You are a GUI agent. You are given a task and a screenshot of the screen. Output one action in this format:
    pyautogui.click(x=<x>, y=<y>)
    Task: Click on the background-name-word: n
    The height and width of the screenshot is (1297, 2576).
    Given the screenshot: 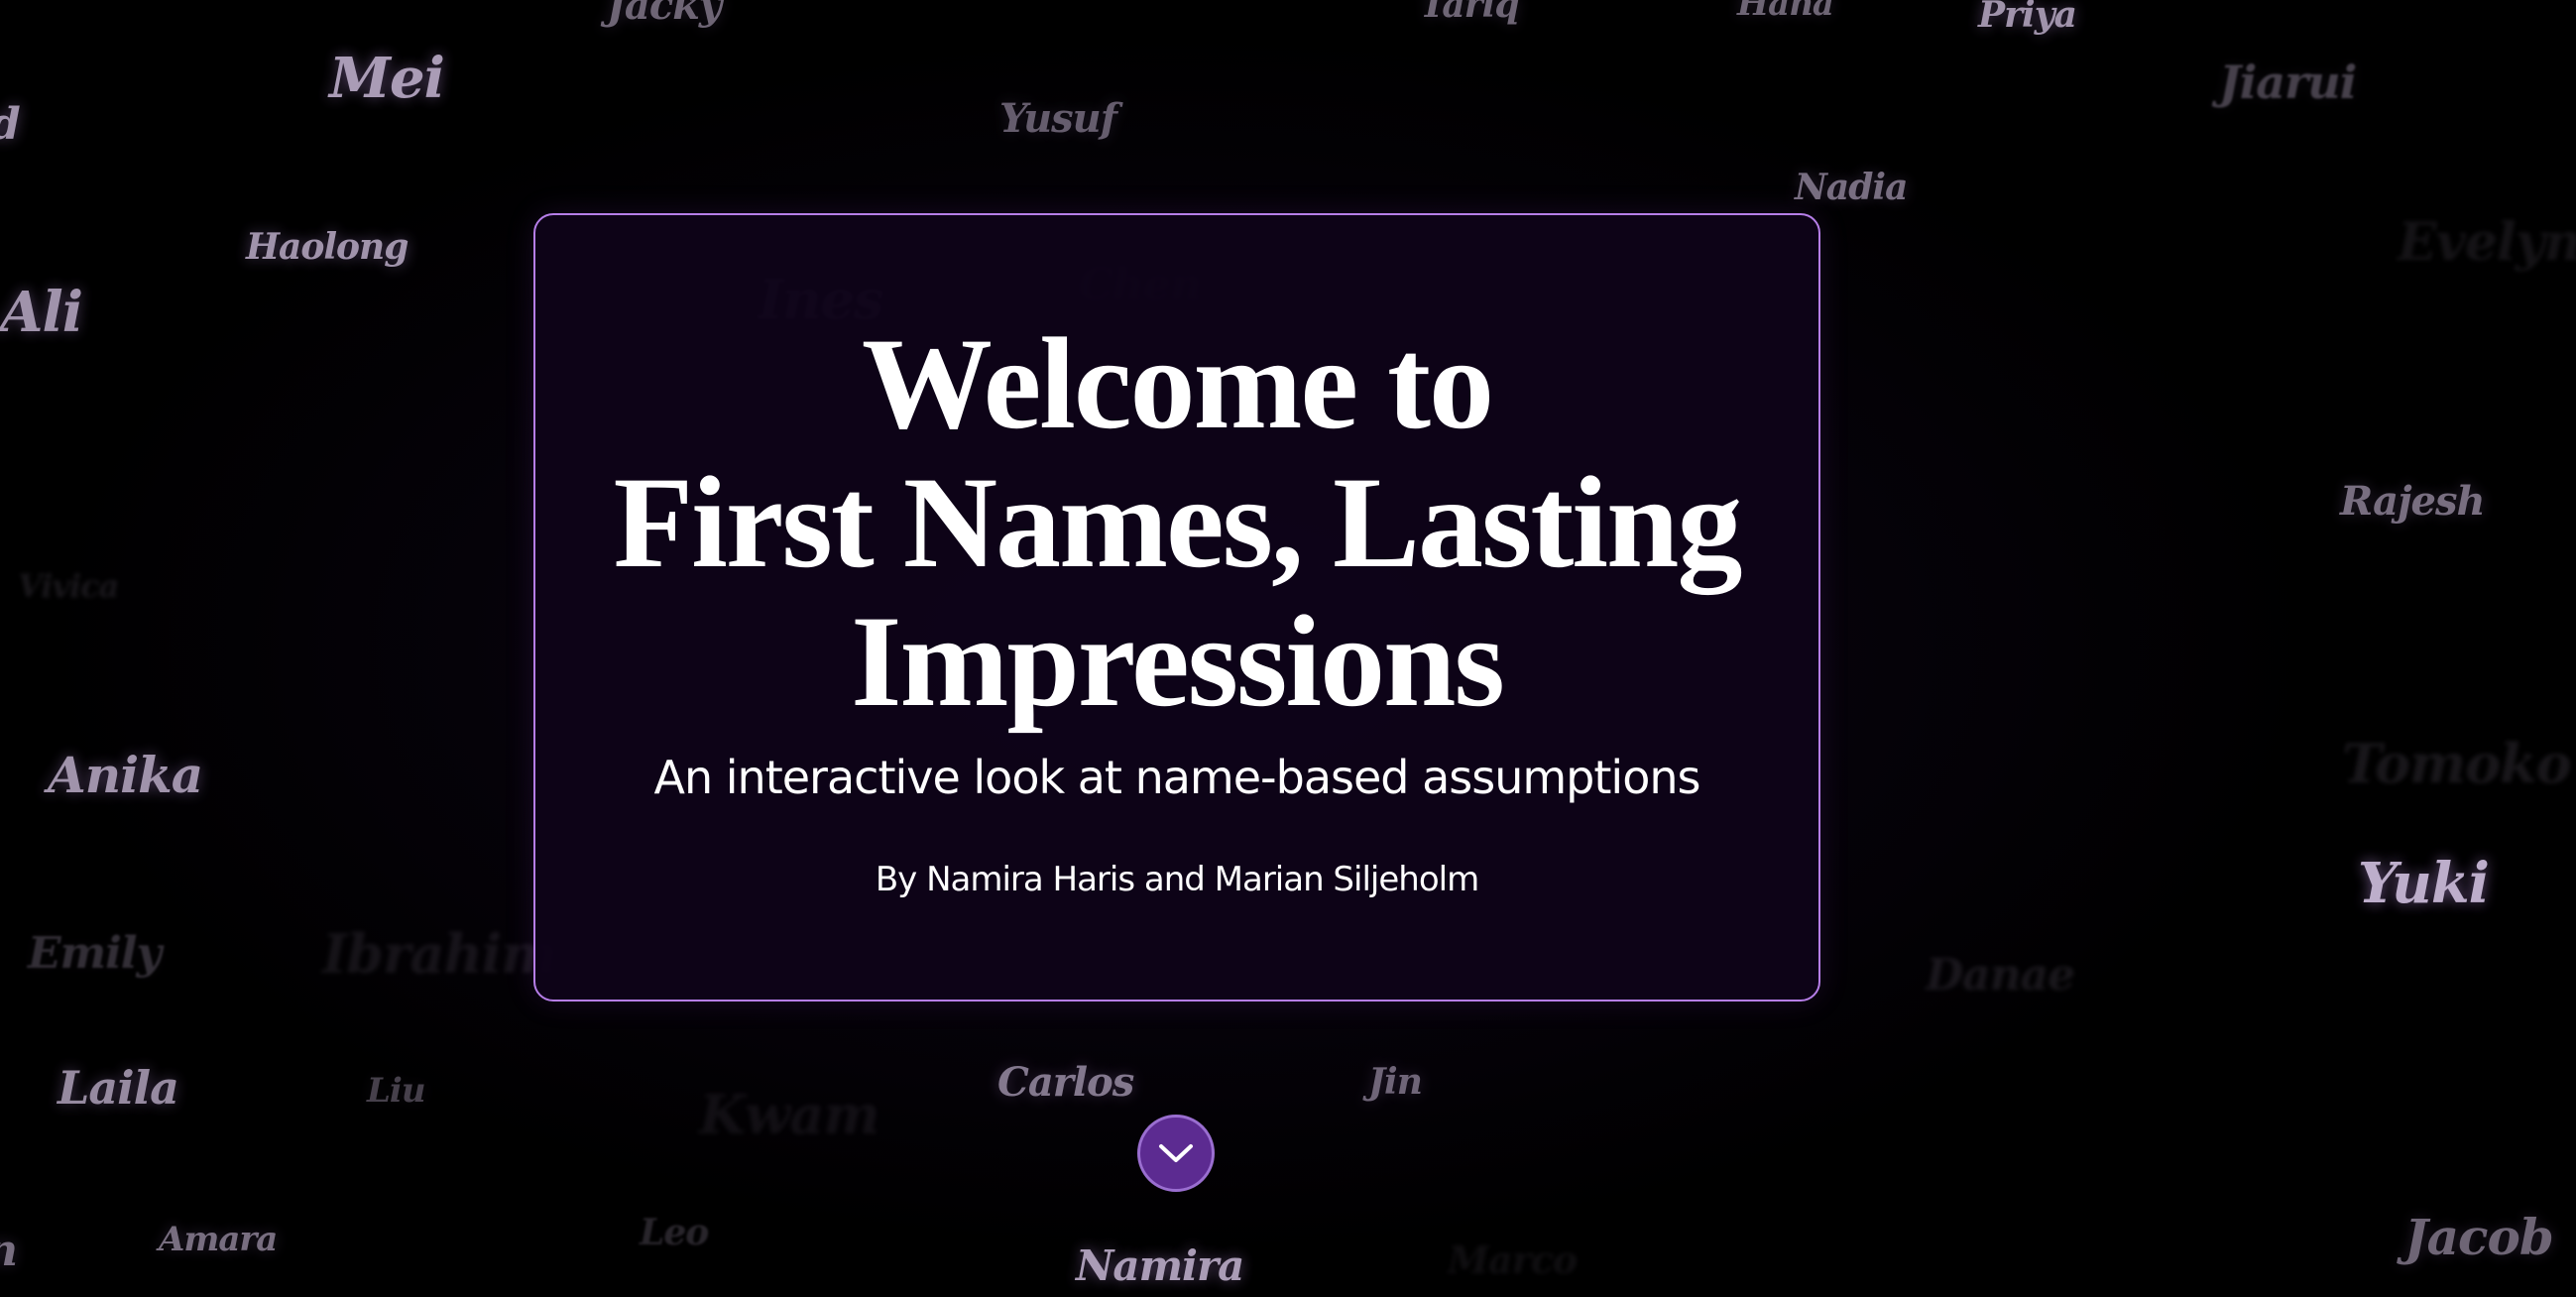 What is the action you would take?
    pyautogui.click(x=9, y=1251)
    